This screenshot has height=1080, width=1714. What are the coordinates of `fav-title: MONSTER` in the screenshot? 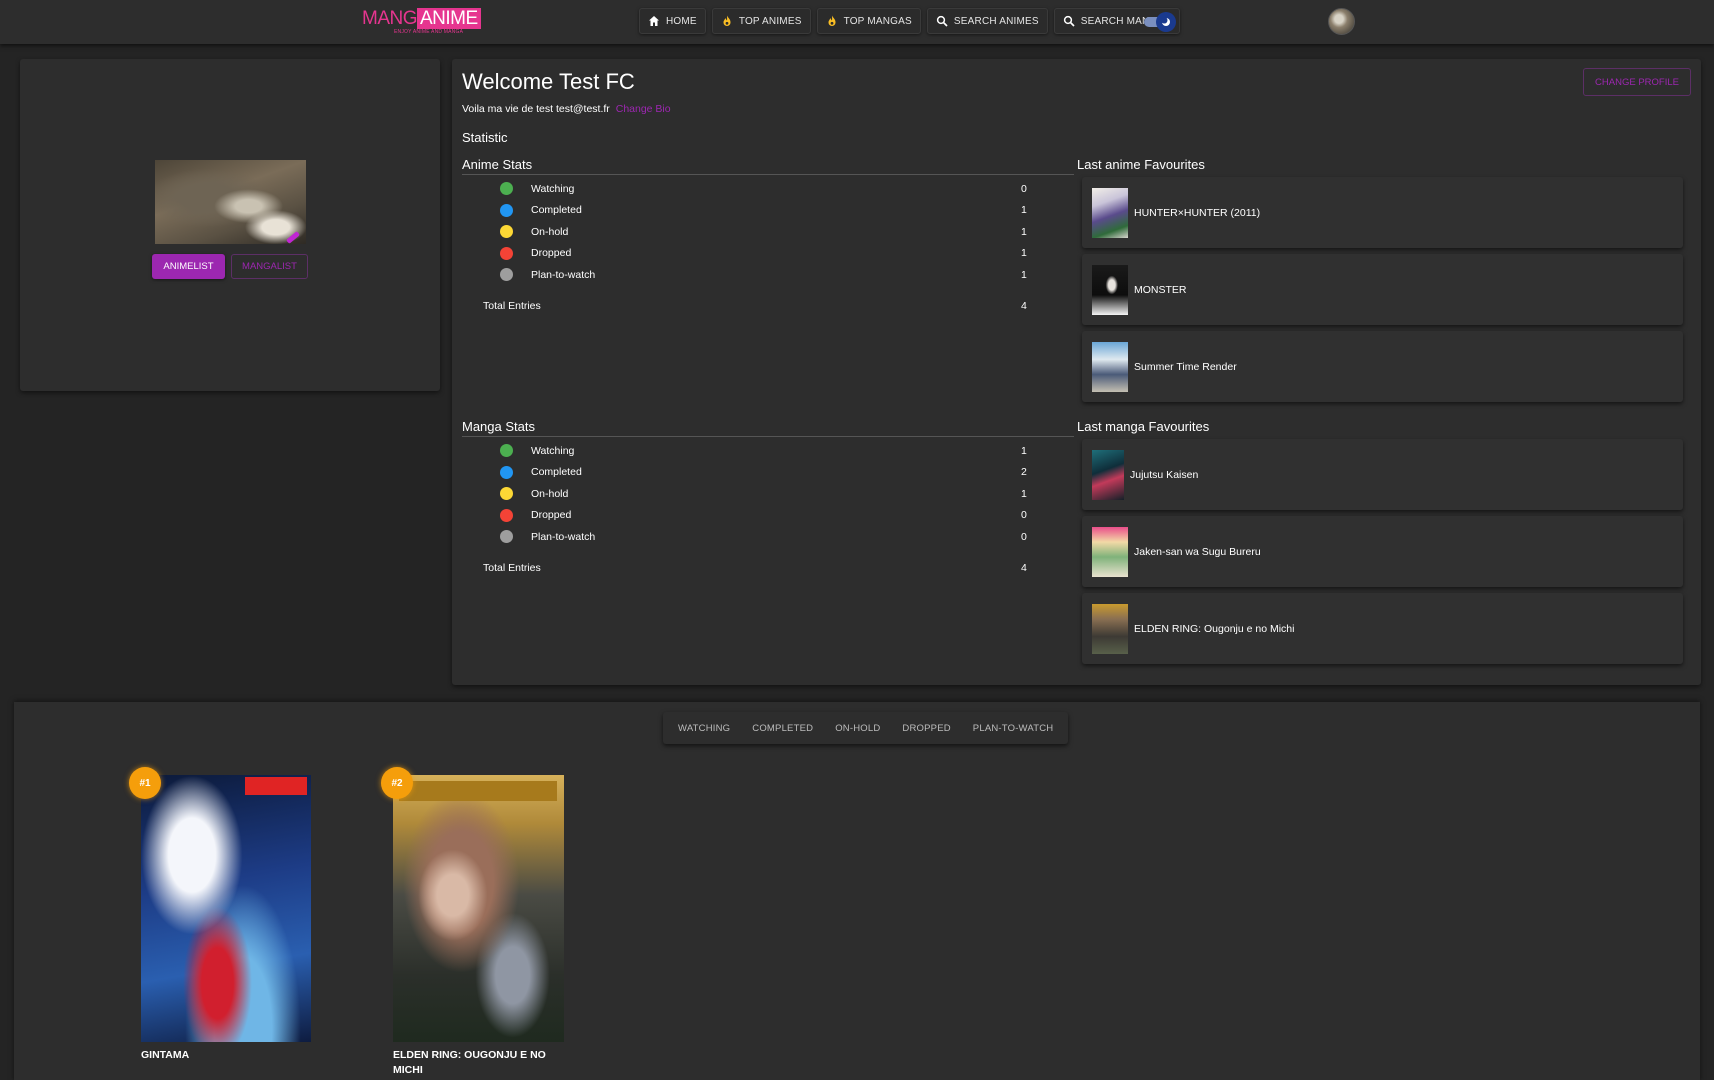 It's located at (1160, 289).